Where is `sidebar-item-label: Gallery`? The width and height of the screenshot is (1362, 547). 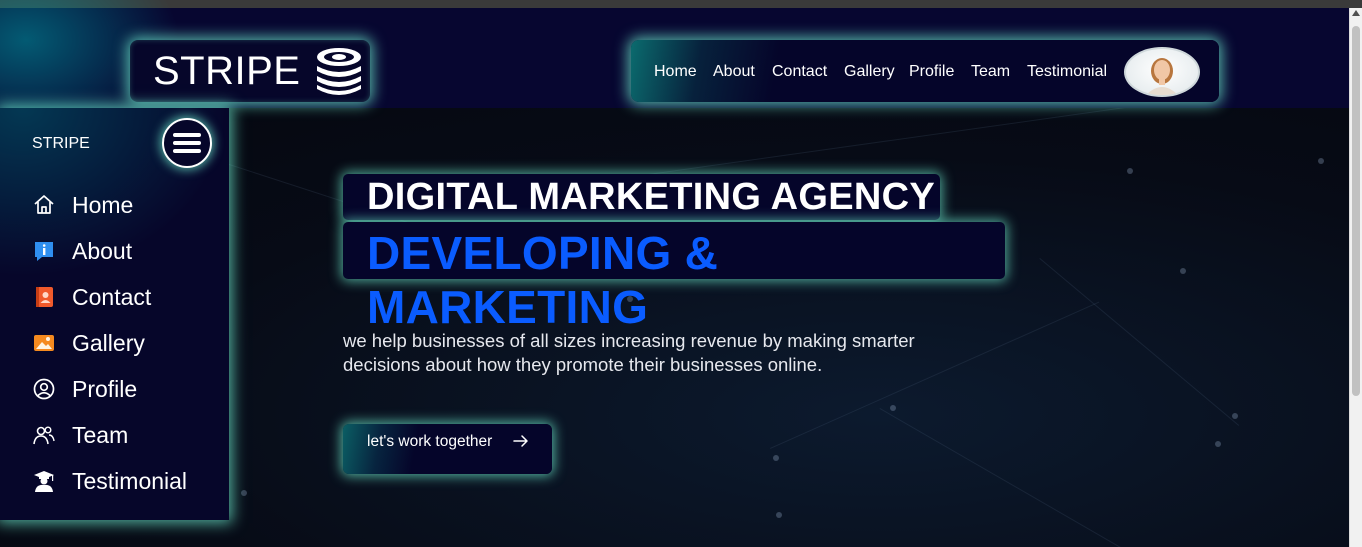
sidebar-item-label: Gallery is located at coordinates (108, 342).